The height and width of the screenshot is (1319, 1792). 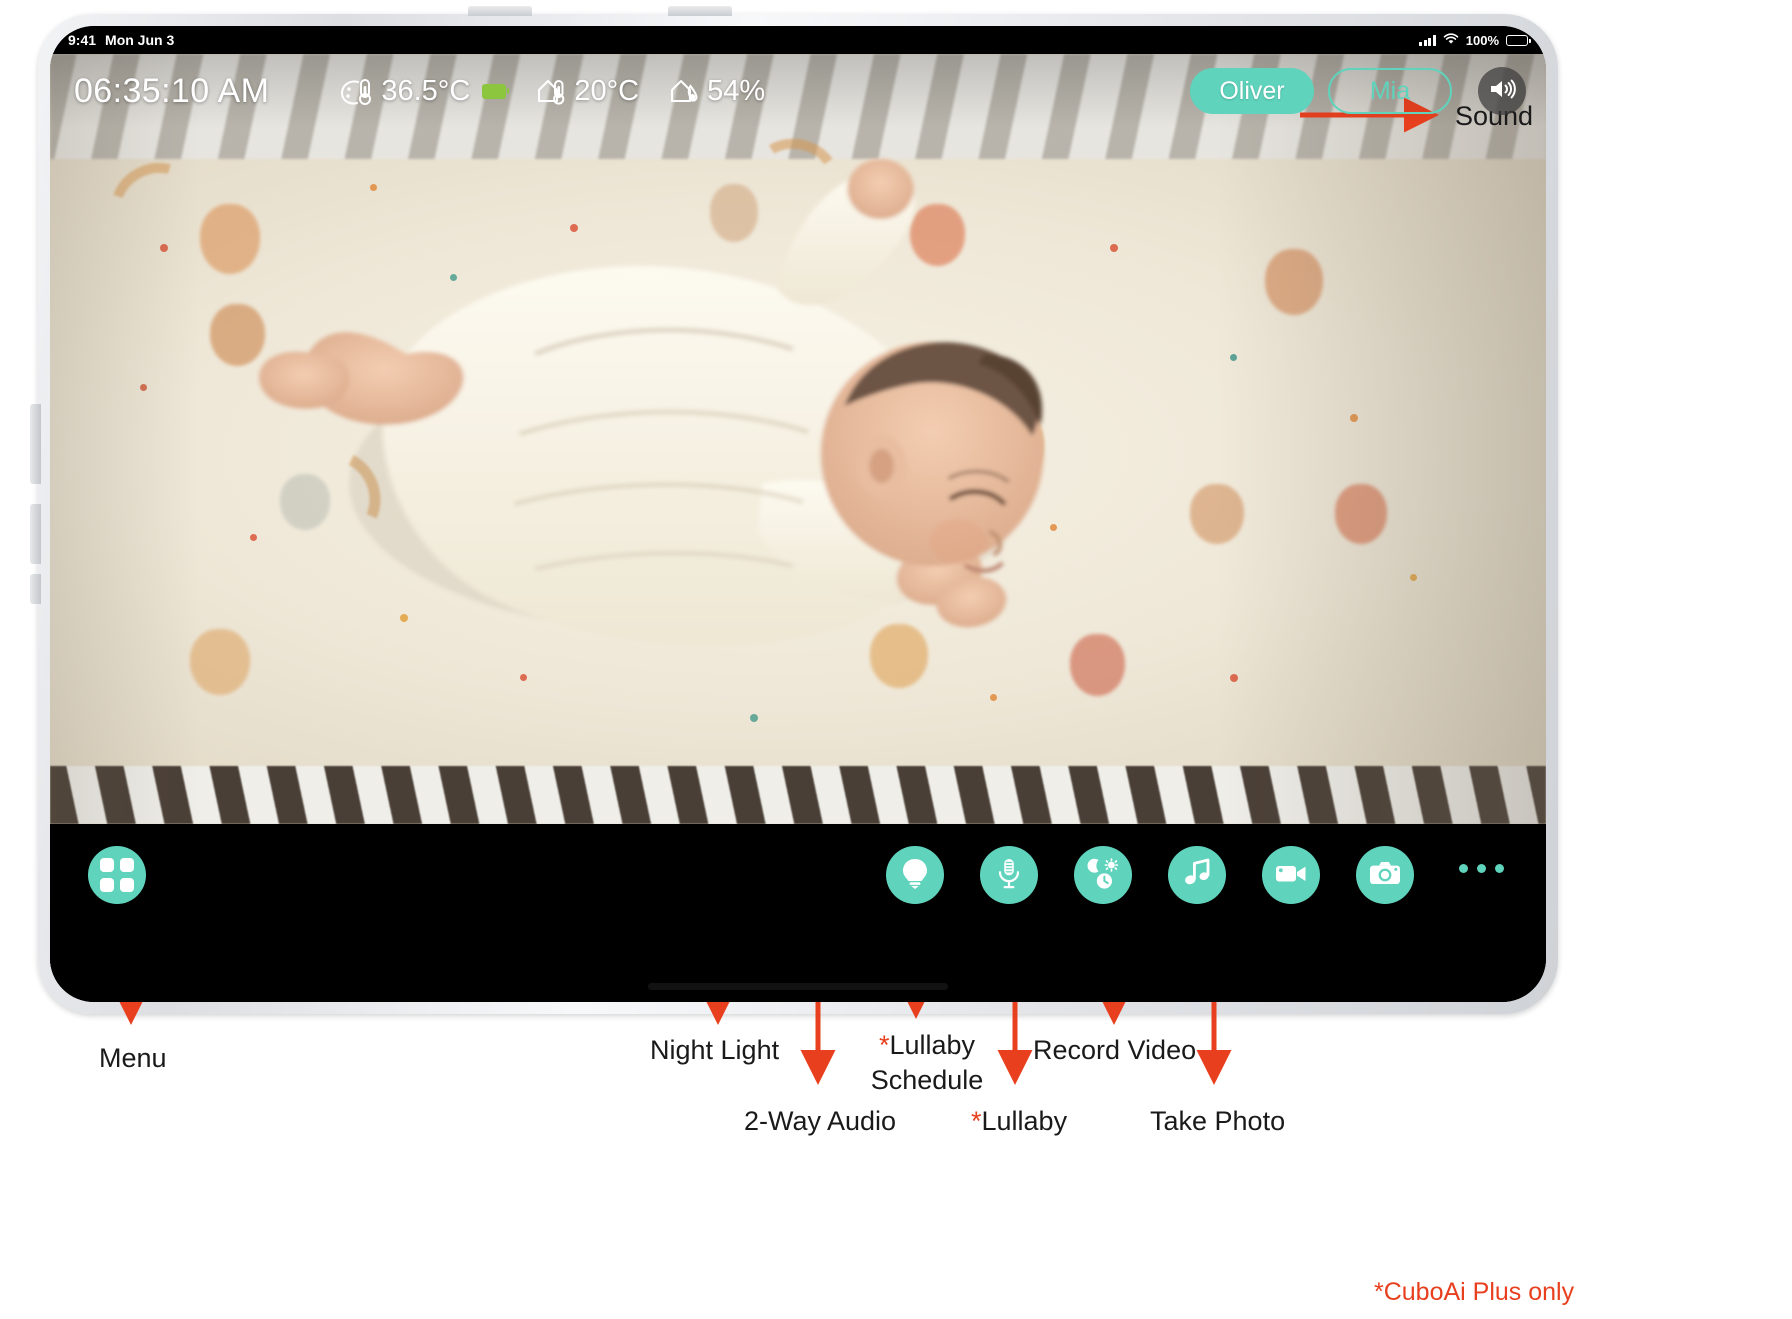 What do you see at coordinates (932, 1045) in the screenshot?
I see `annotation-lullaby-schedule-line1: Lullaby` at bounding box center [932, 1045].